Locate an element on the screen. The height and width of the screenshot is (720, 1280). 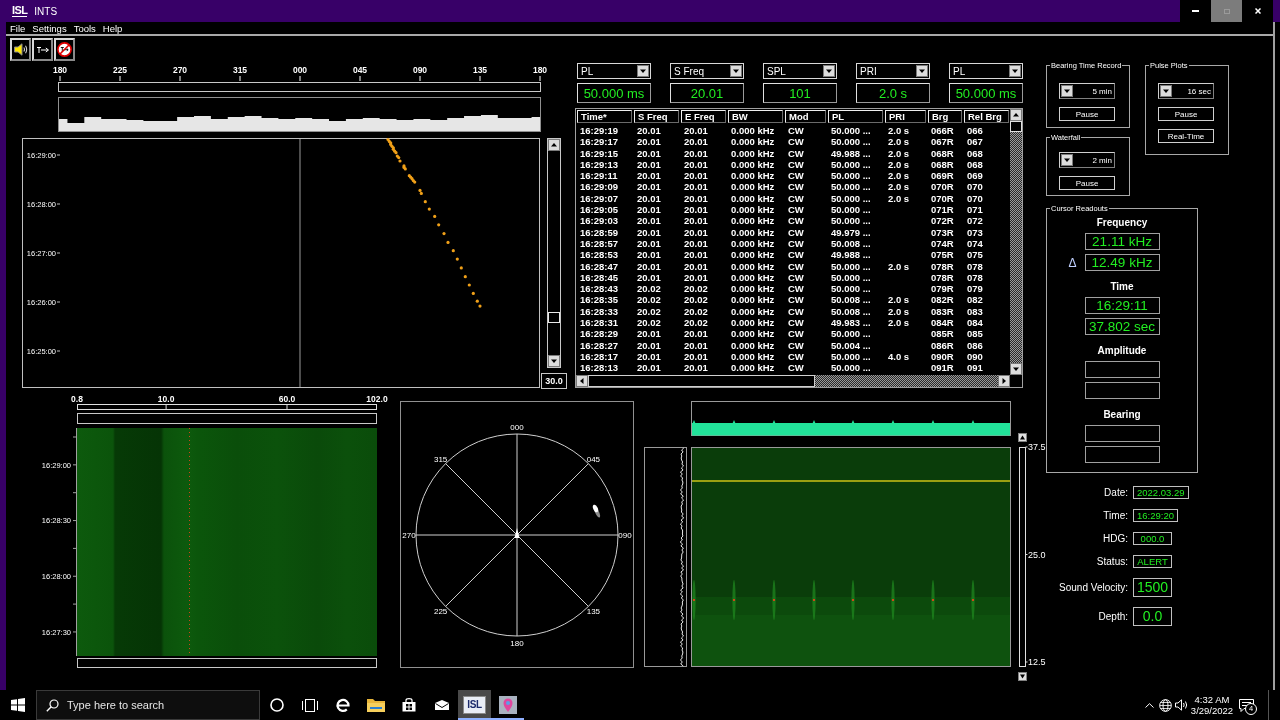
table-cell-text: 16:29:17 is located at coordinates (599, 142).